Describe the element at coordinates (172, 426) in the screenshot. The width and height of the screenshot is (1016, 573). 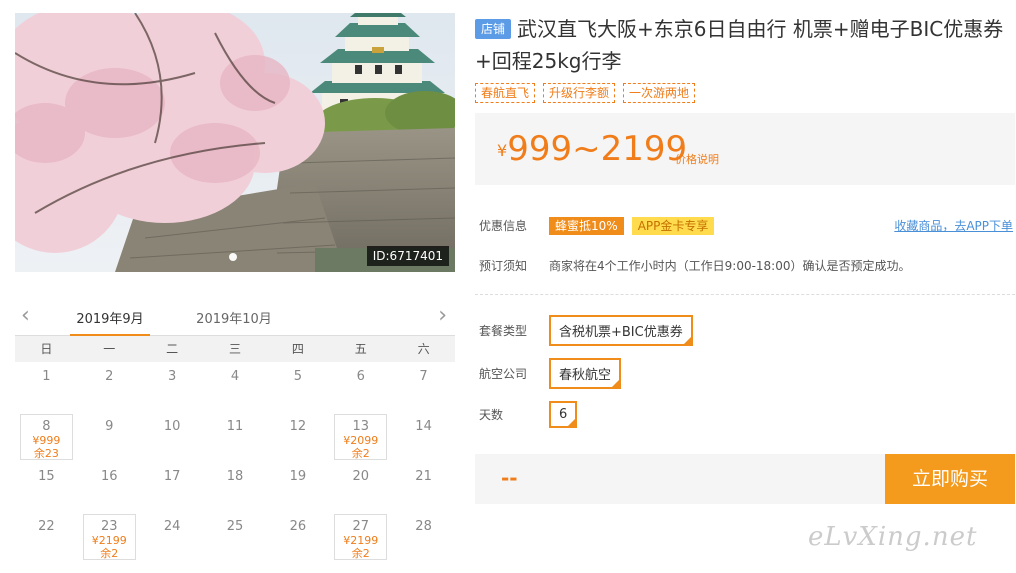
I see `day-number: 10` at that location.